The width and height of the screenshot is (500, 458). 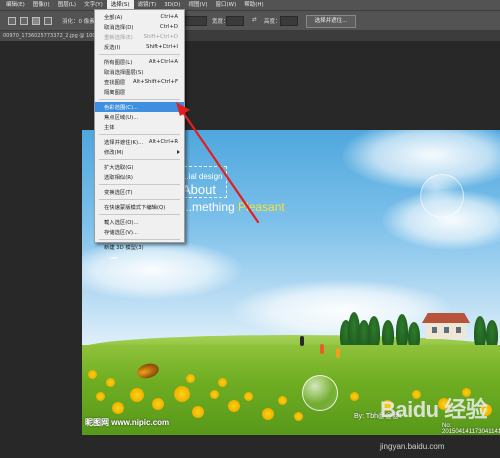 I want to click on menu-item-shortcut: Ctrl+D, so click(x=169, y=27).